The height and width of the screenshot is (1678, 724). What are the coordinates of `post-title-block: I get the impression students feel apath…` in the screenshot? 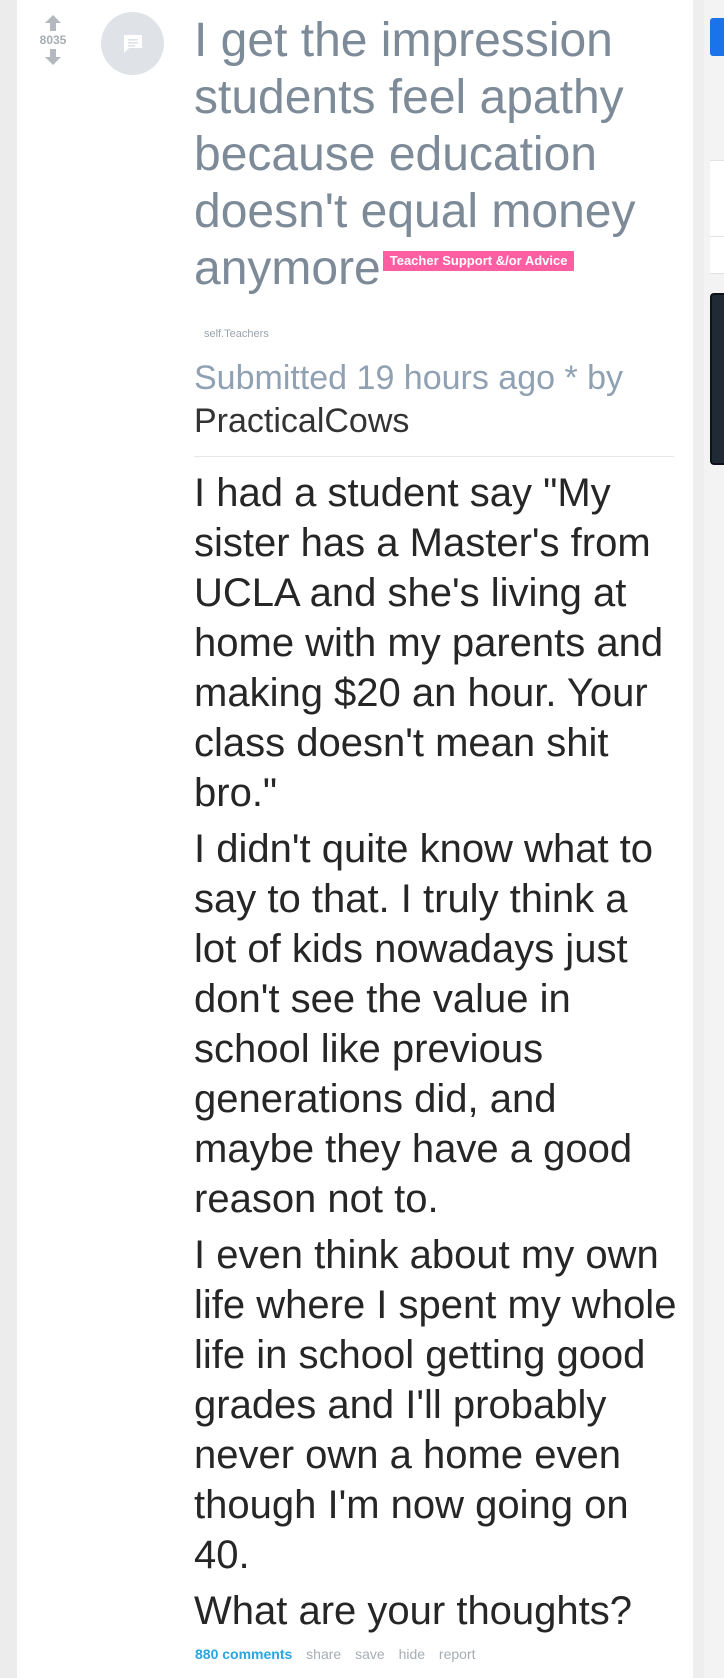 It's located at (434, 154).